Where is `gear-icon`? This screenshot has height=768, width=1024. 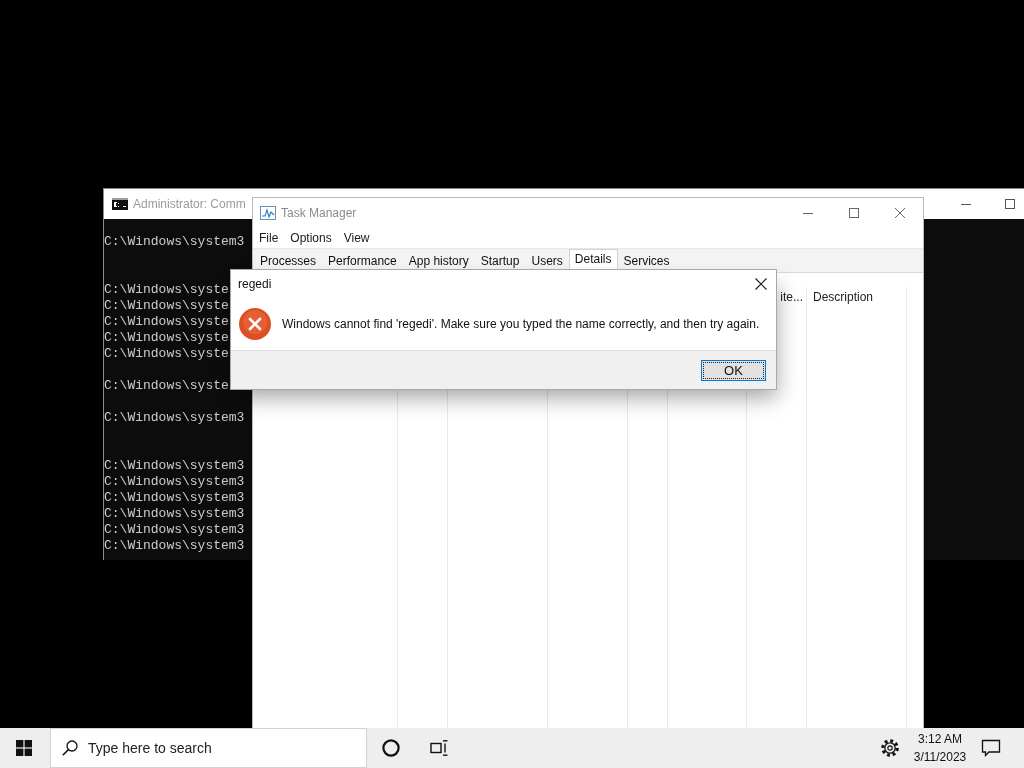 gear-icon is located at coordinates (890, 748).